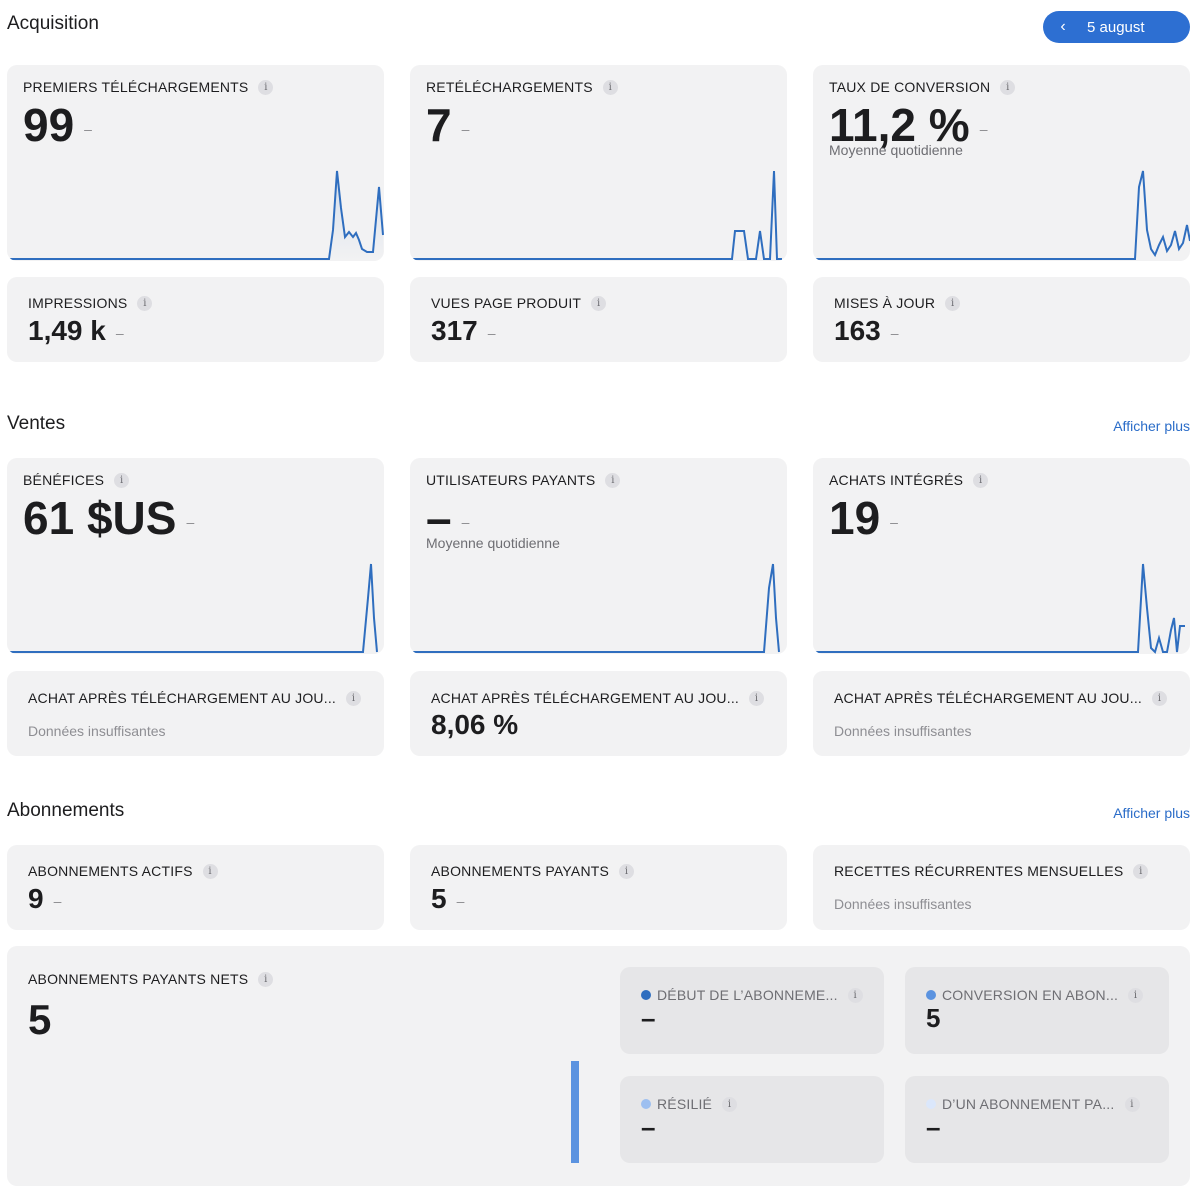  What do you see at coordinates (45, 898) in the screenshot?
I see `metric-value: 9–` at bounding box center [45, 898].